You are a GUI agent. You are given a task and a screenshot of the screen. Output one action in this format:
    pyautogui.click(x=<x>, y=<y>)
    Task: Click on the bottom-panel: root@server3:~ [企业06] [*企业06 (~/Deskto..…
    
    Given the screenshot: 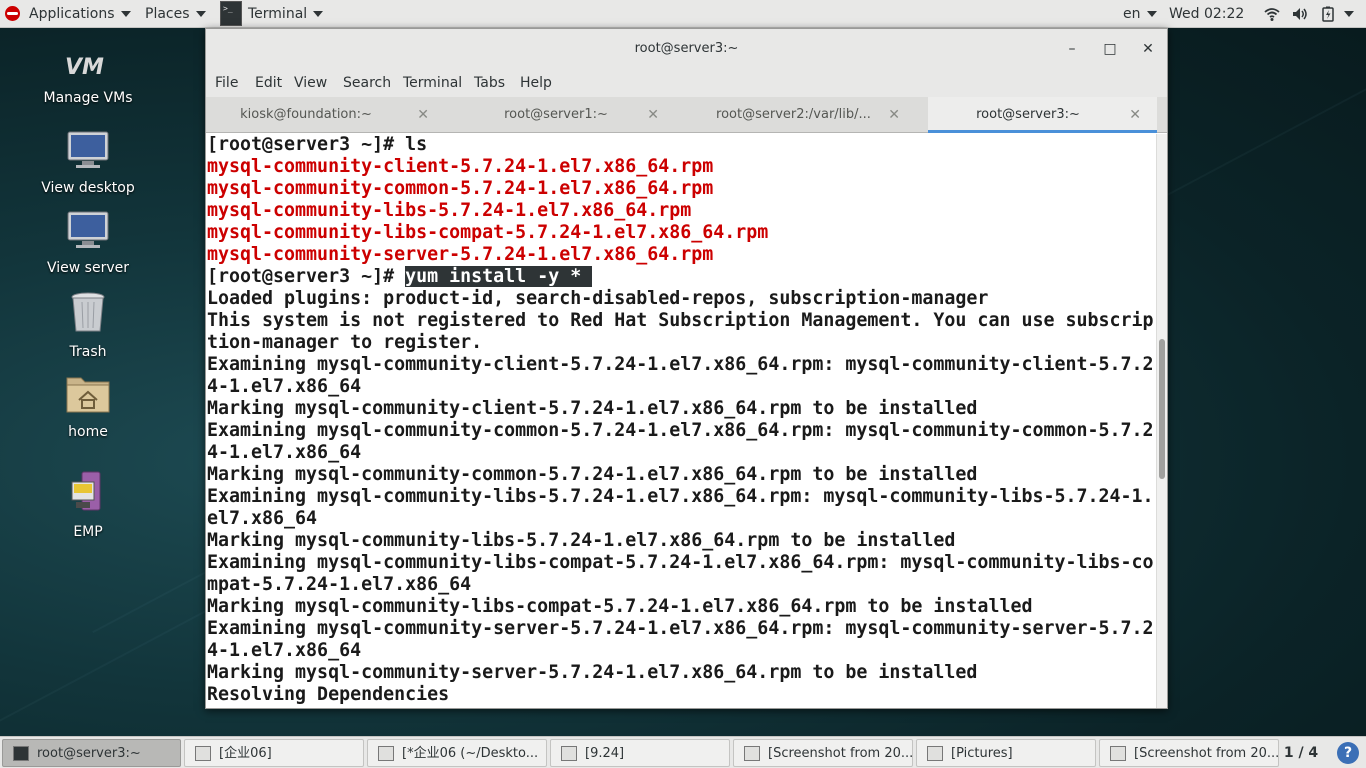 What is the action you would take?
    pyautogui.click(x=683, y=752)
    